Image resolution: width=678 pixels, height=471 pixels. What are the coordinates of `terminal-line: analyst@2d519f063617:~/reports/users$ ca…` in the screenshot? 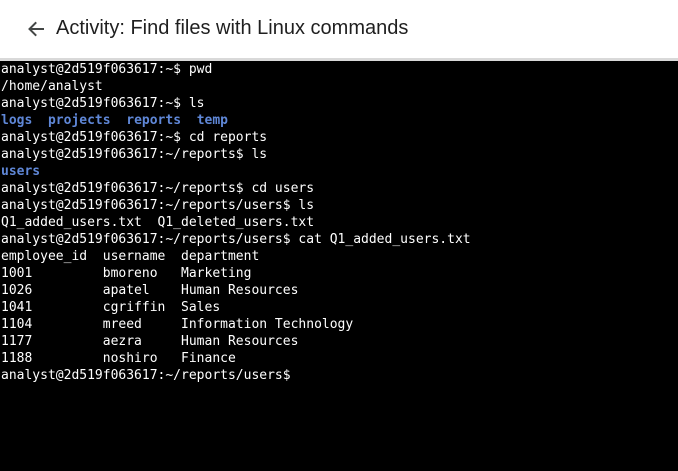 It's located at (236, 239).